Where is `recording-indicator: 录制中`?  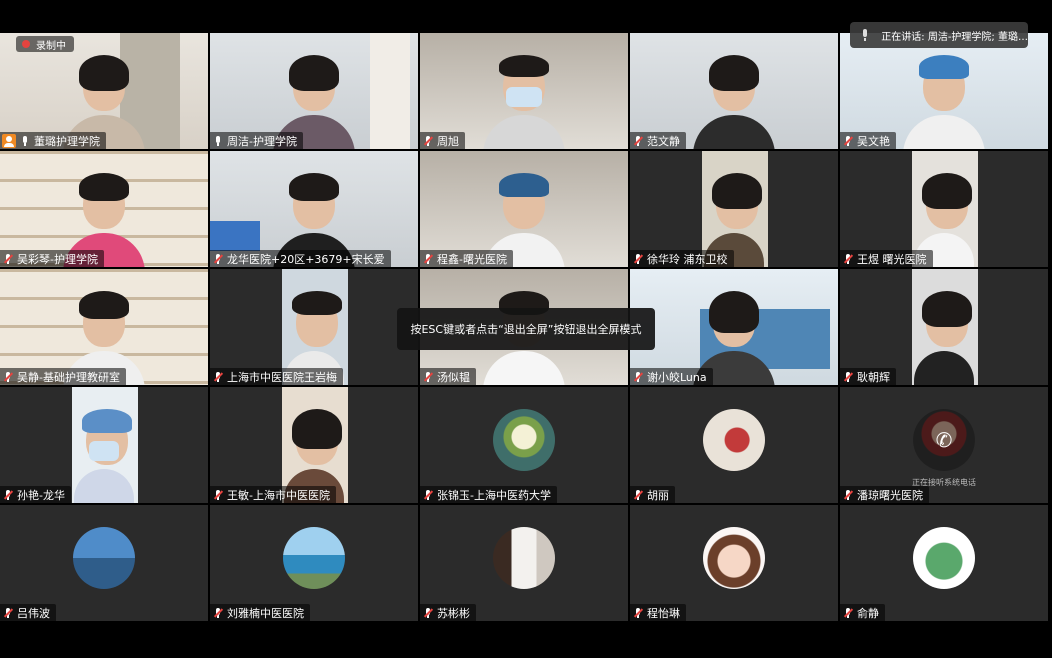 recording-indicator: 录制中 is located at coordinates (45, 44).